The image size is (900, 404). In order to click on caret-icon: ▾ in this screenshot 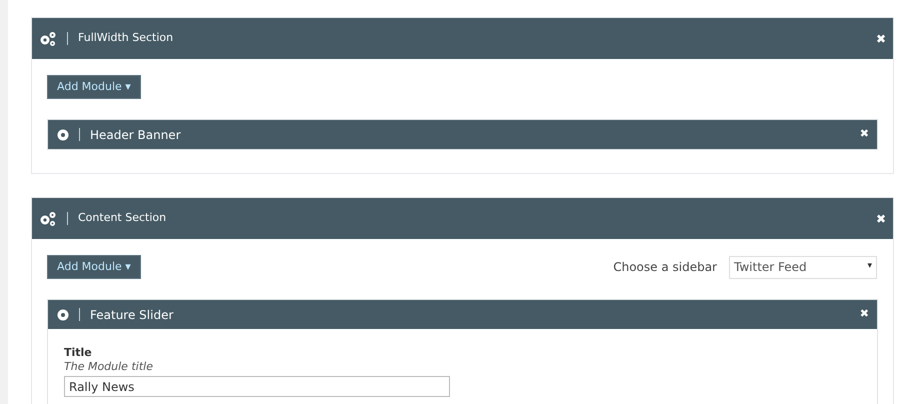, I will do `click(869, 267)`.